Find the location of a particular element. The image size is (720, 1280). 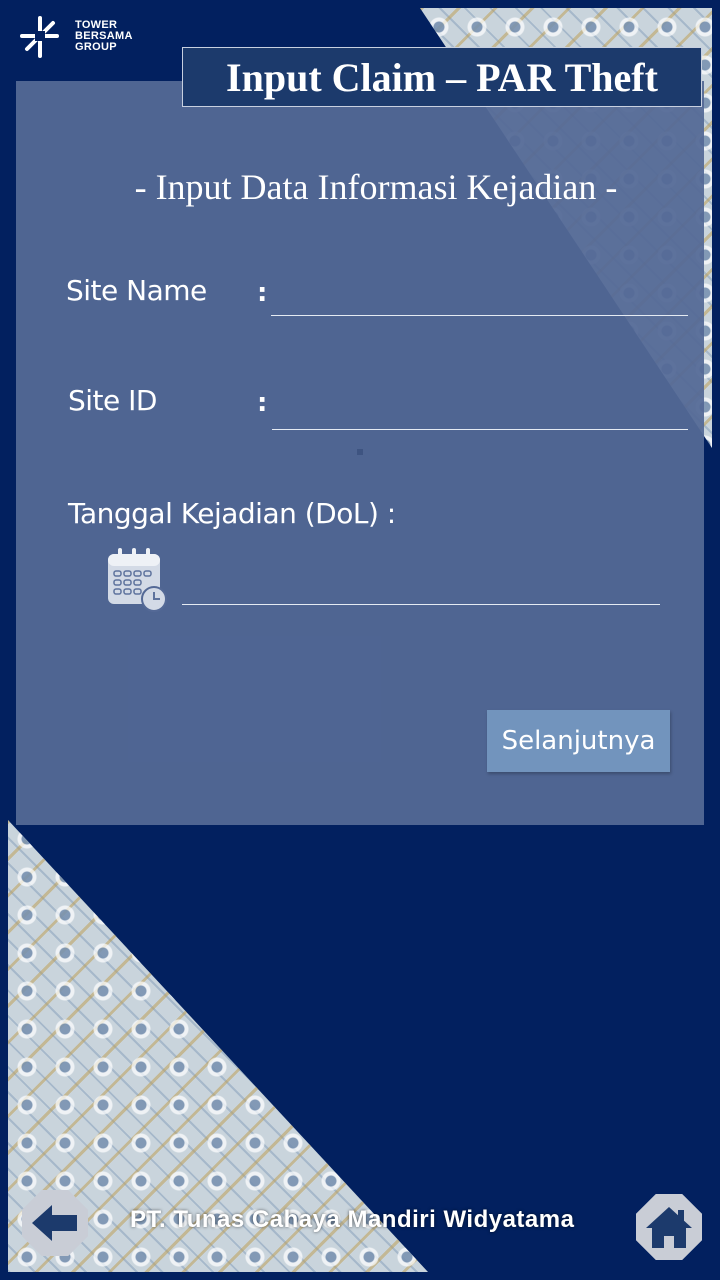

site-name-input is located at coordinates (479, 296).